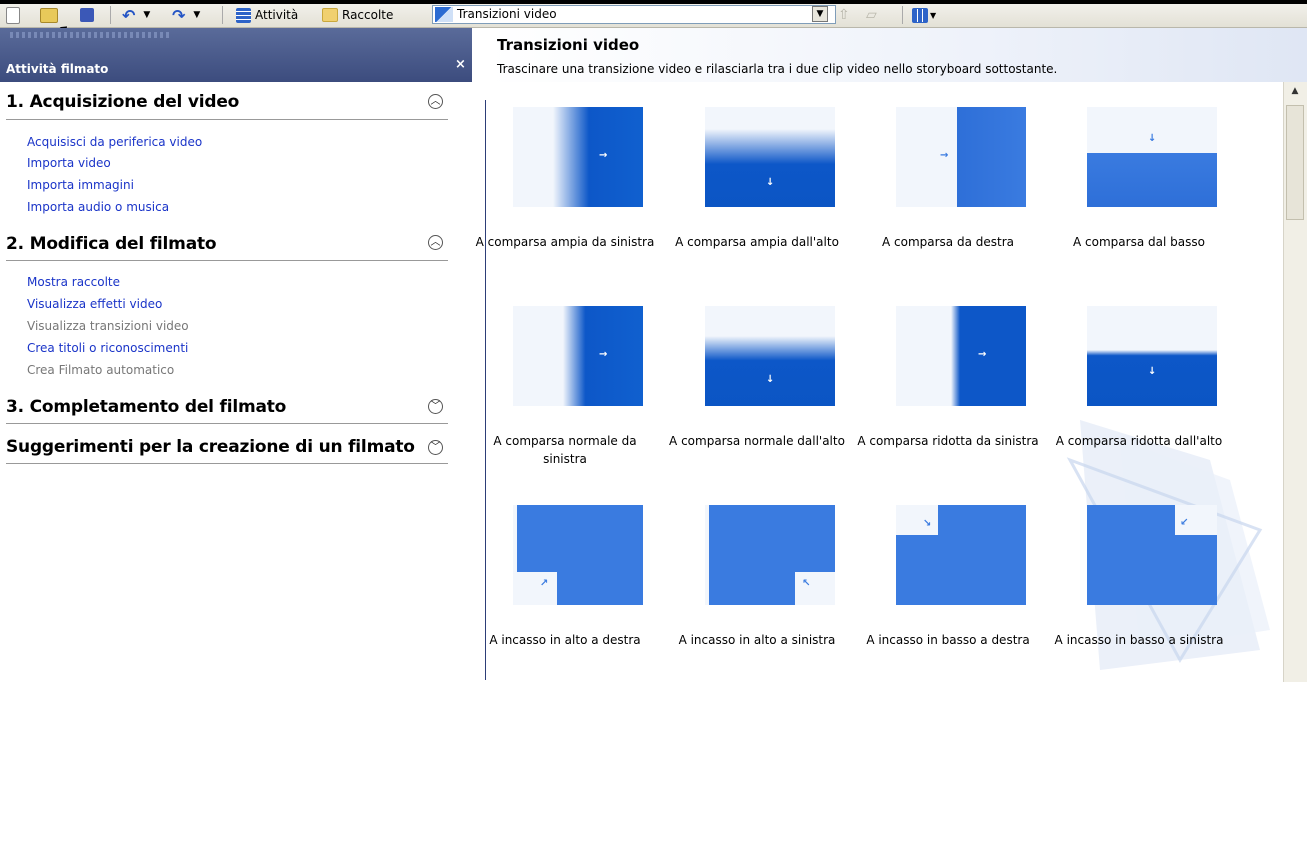 This screenshot has height=861, width=1307. I want to click on transition-label: A incasso in alto a destra, so click(565, 640).